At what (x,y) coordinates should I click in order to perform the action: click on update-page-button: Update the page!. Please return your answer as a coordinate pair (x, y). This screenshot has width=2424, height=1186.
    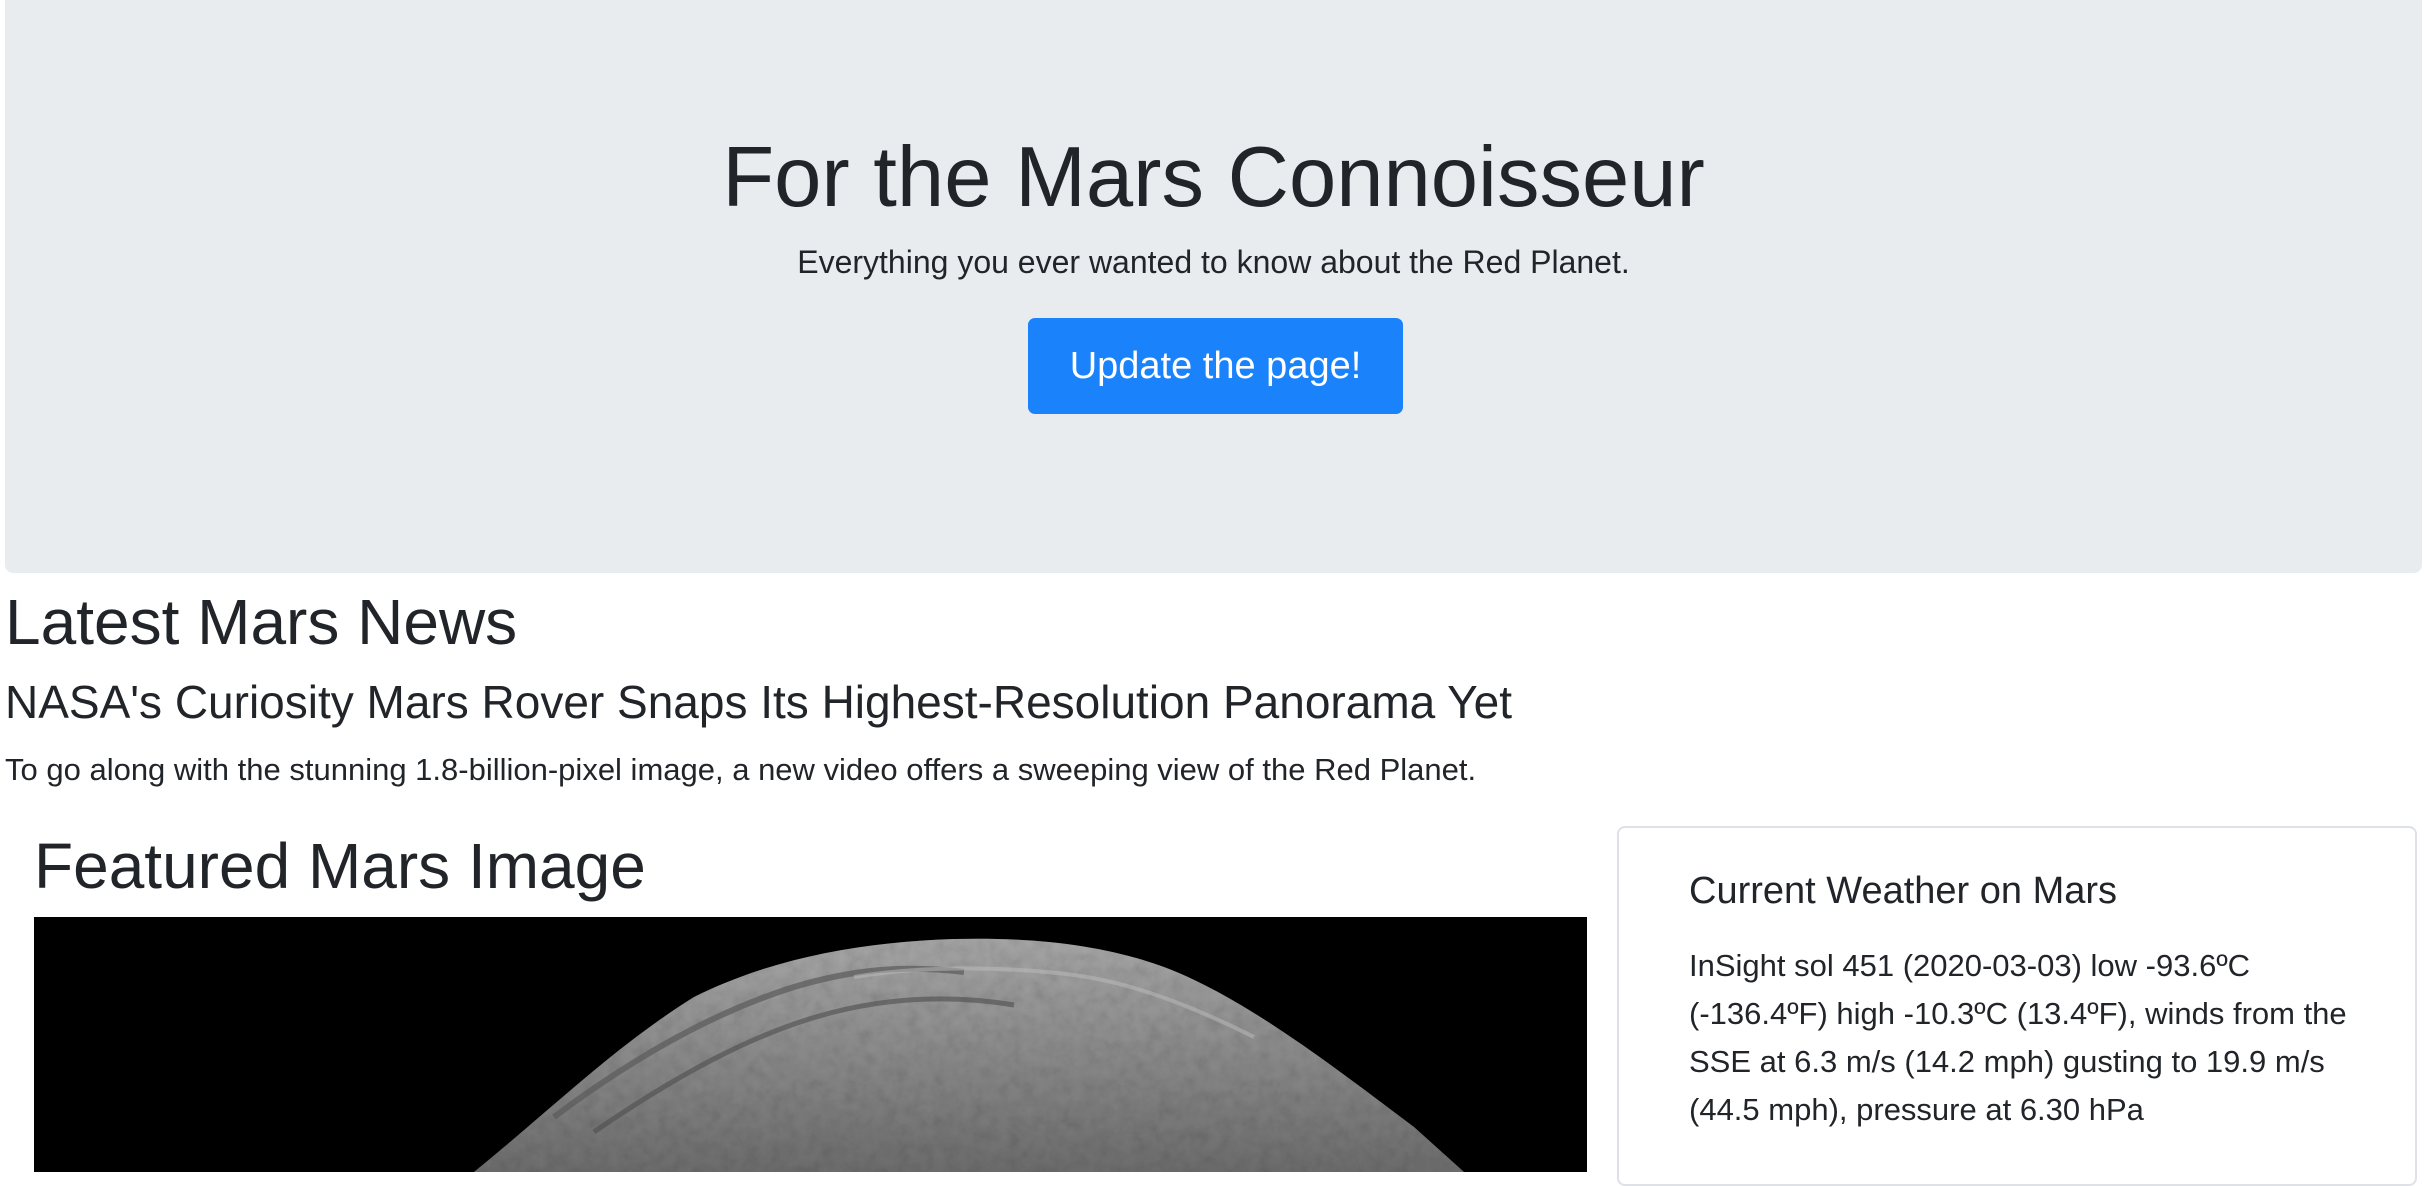
    Looking at the image, I should click on (1215, 366).